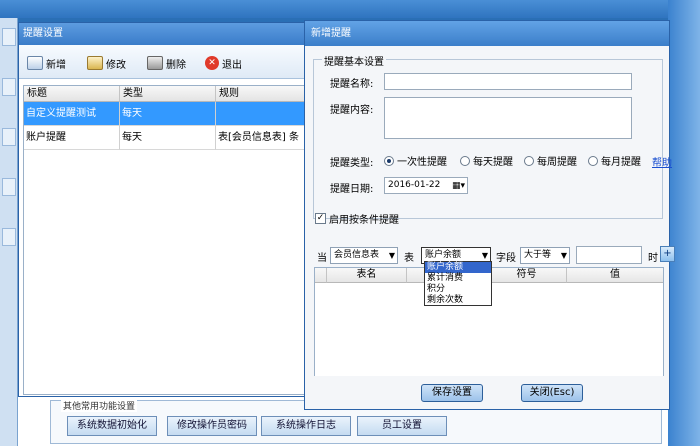 The width and height of the screenshot is (700, 446). What do you see at coordinates (265, 94) in the screenshot?
I see `column-header: 规则` at bounding box center [265, 94].